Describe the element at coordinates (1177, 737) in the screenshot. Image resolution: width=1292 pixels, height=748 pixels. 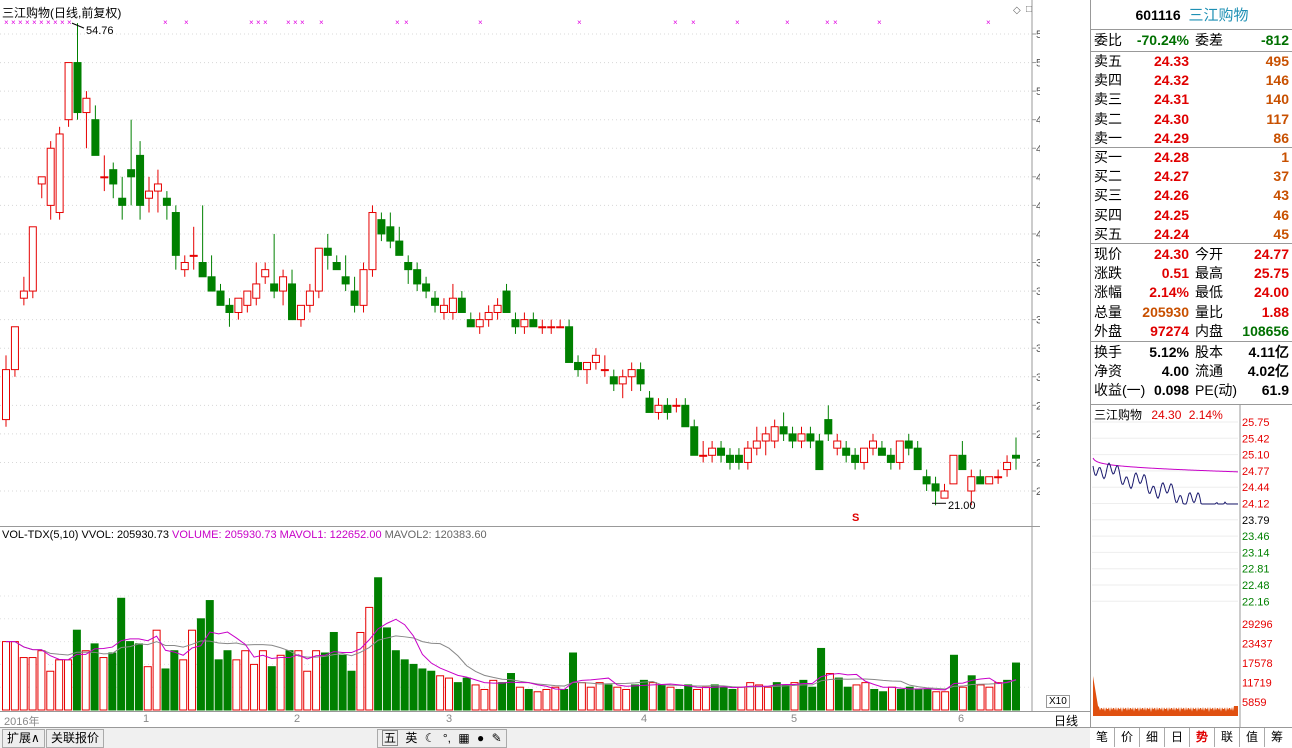
I see `tab-daily: 日` at that location.